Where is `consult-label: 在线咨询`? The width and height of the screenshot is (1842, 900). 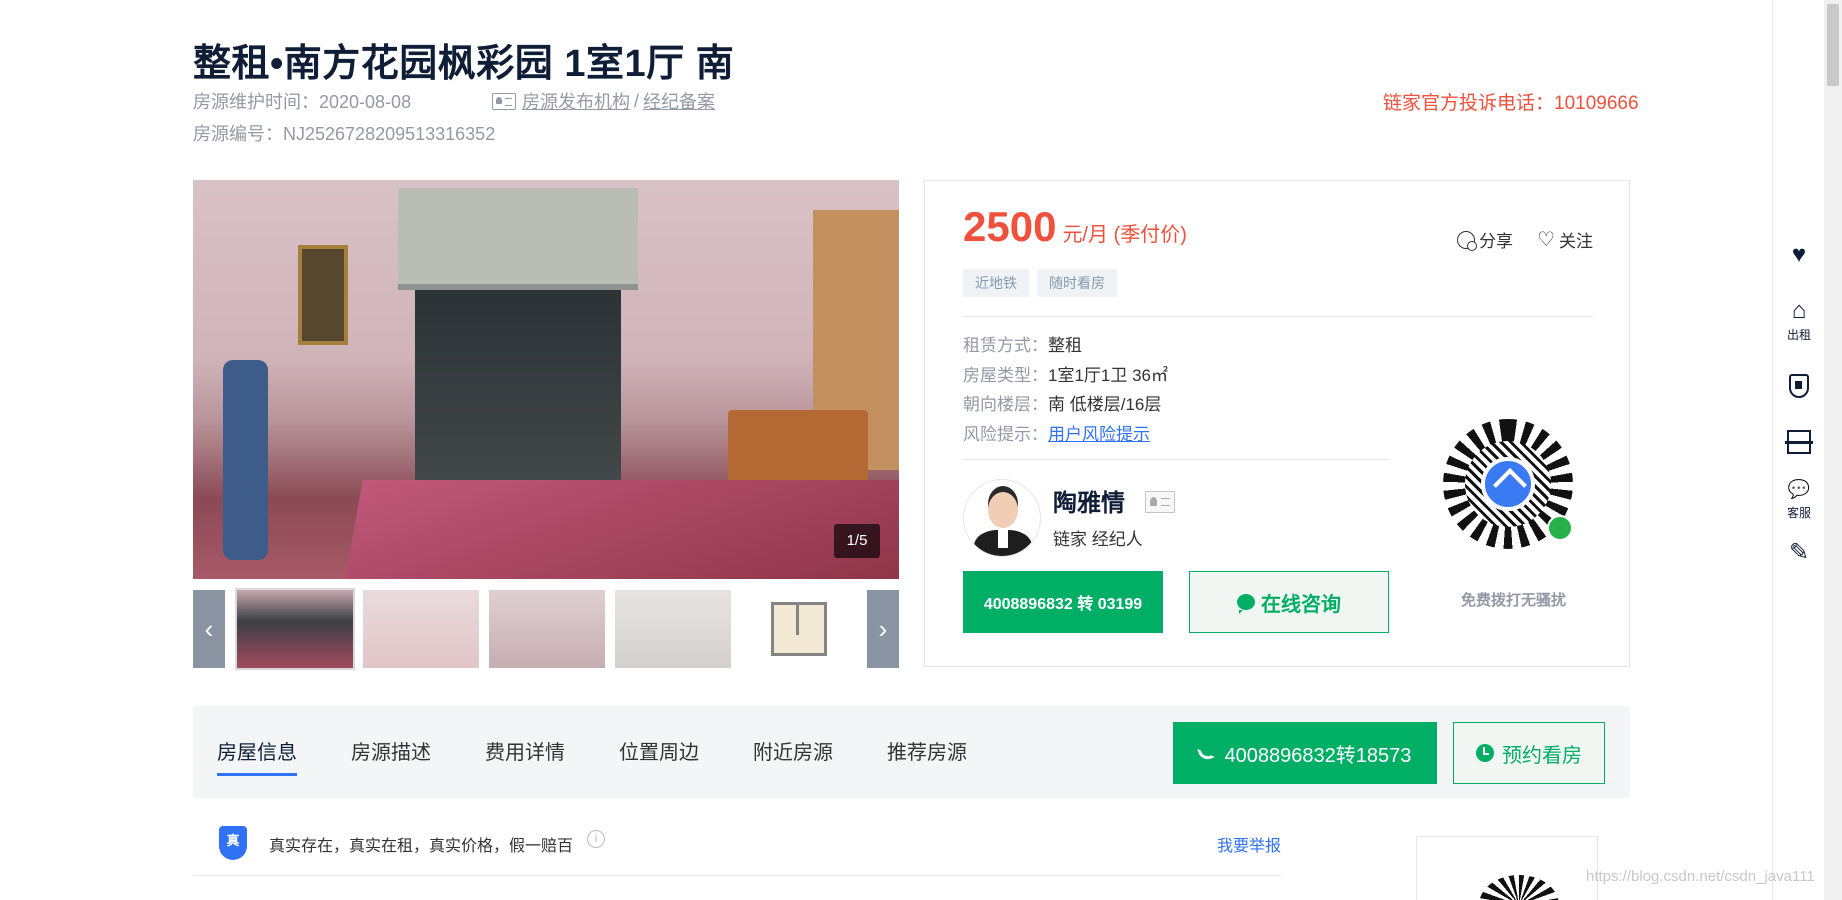
consult-label: 在线咨询 is located at coordinates (1301, 604).